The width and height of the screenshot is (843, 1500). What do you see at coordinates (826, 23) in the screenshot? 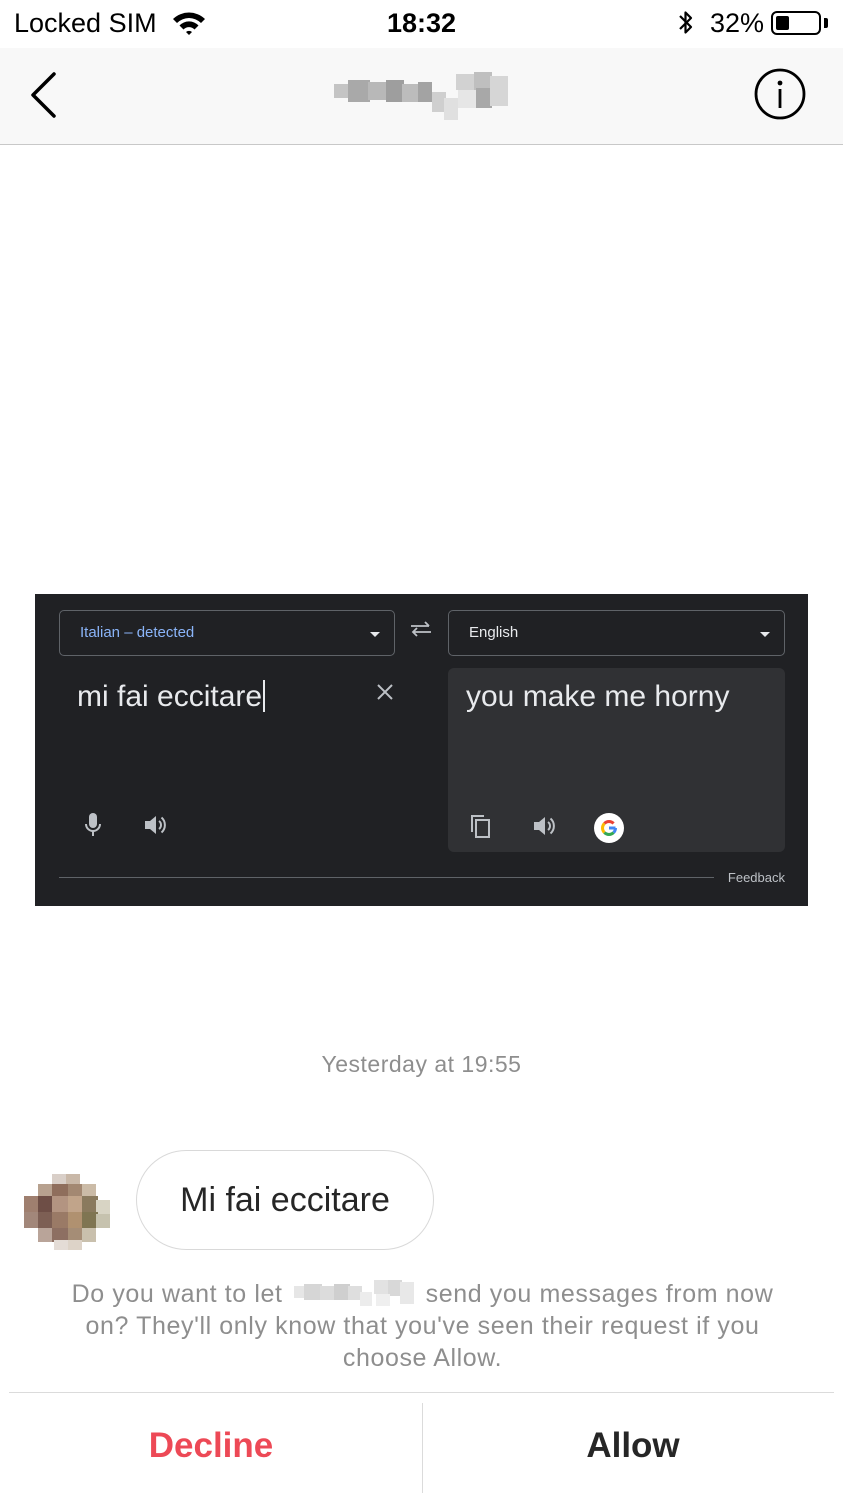
I see `battery-cap` at bounding box center [826, 23].